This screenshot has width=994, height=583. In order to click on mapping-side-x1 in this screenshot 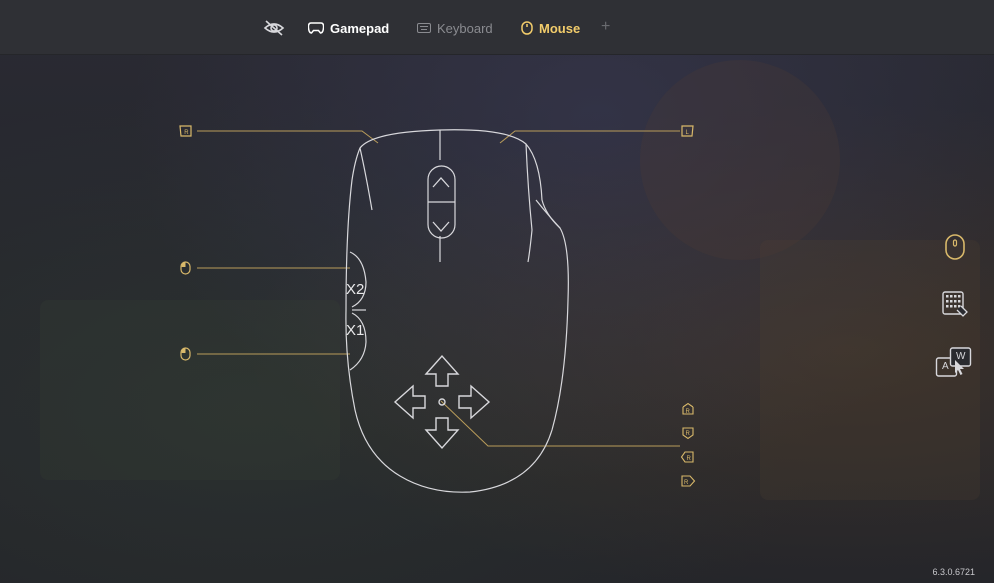, I will do `click(186, 357)`.